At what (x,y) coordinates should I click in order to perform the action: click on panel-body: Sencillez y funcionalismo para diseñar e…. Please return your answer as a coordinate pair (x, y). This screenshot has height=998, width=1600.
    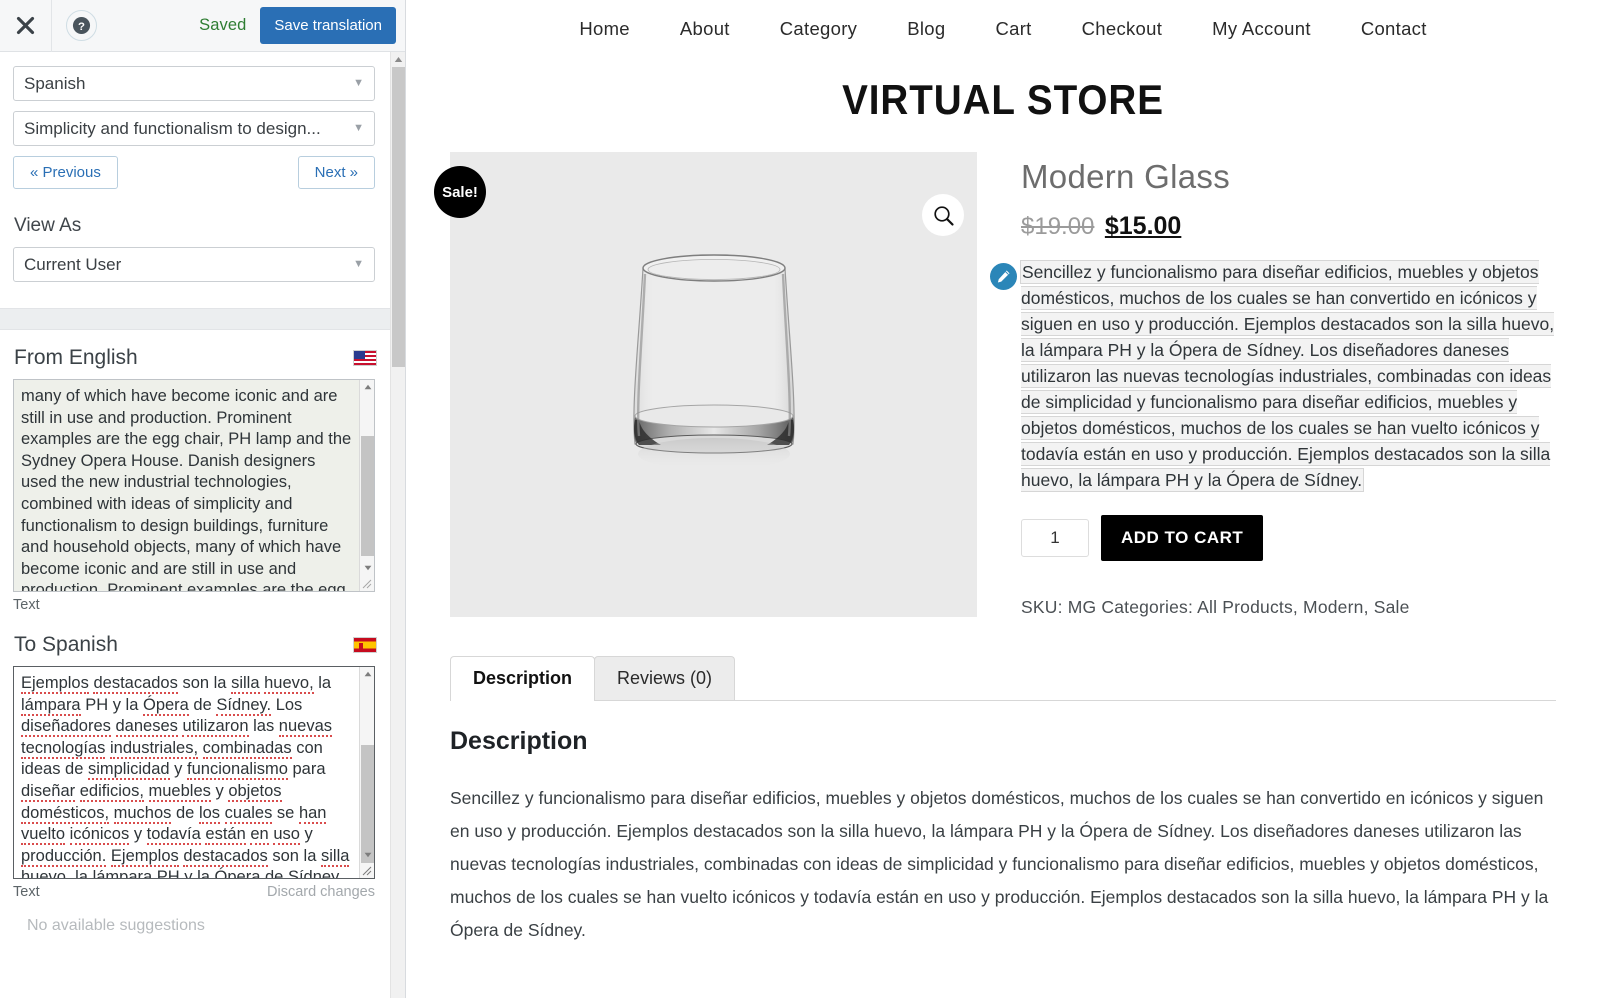
    Looking at the image, I should click on (999, 864).